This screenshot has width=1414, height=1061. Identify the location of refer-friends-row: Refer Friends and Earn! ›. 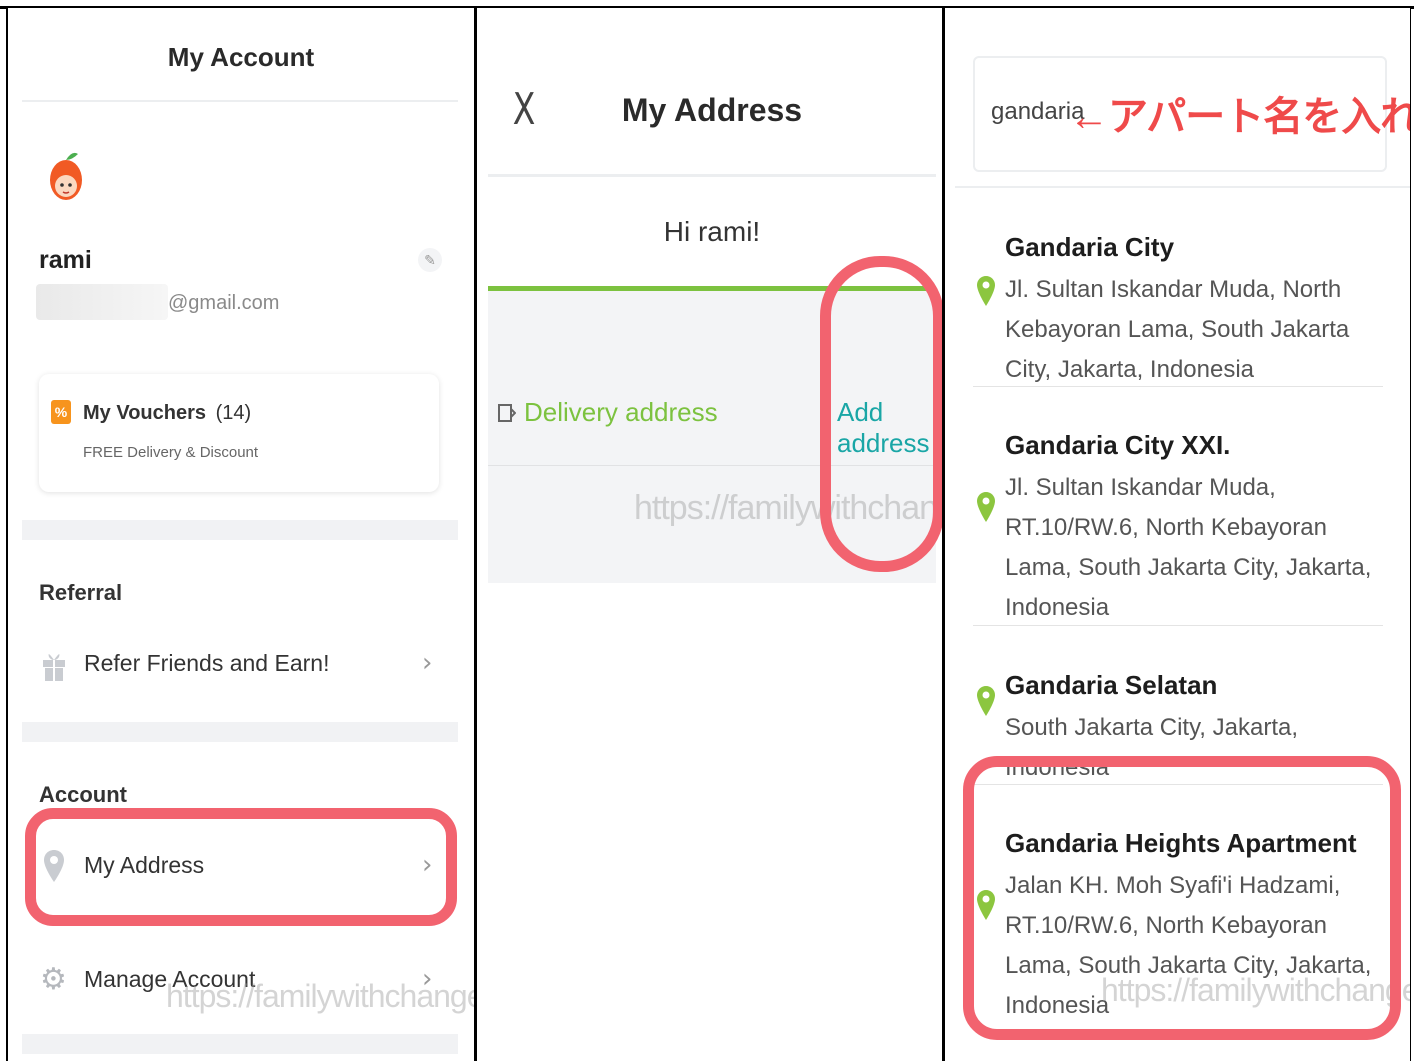
(240, 668).